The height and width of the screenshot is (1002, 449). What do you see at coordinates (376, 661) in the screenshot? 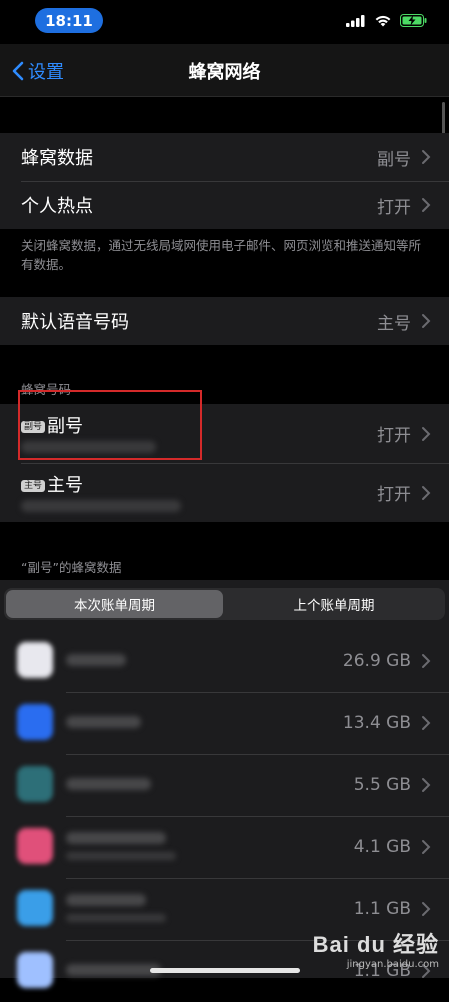
I see `app-usage-amount: 26.9 GB` at bounding box center [376, 661].